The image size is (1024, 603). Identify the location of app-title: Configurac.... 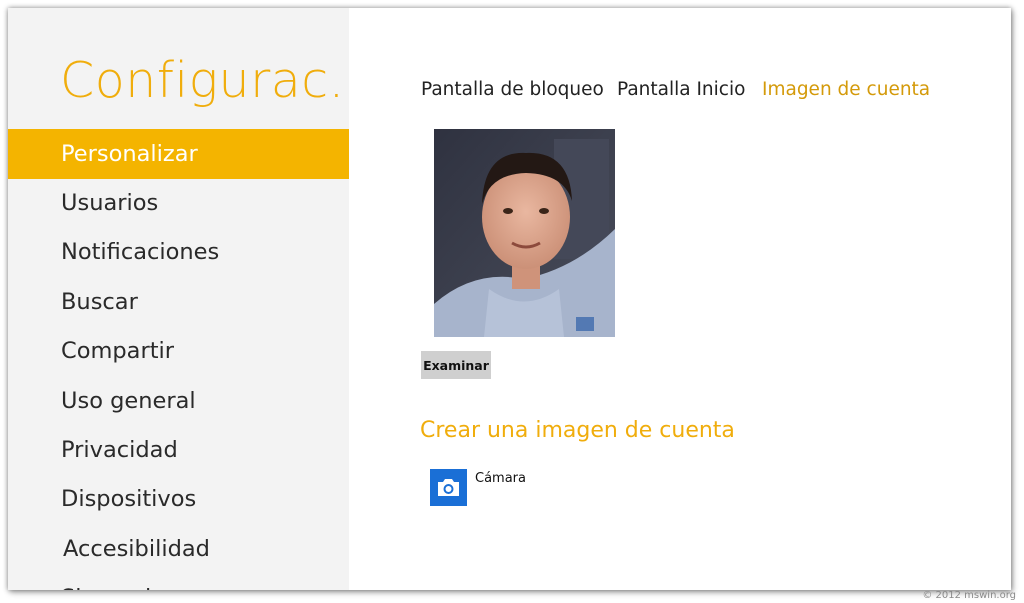
(204, 80).